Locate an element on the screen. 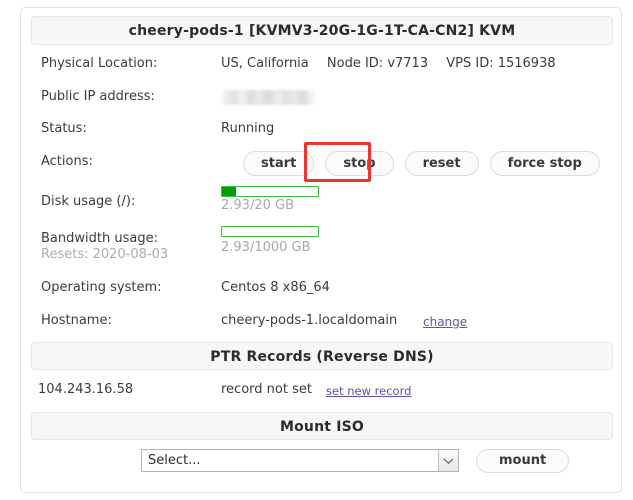 This screenshot has width=633, height=500. mount-iso-heading: Mount ISO is located at coordinates (322, 426).